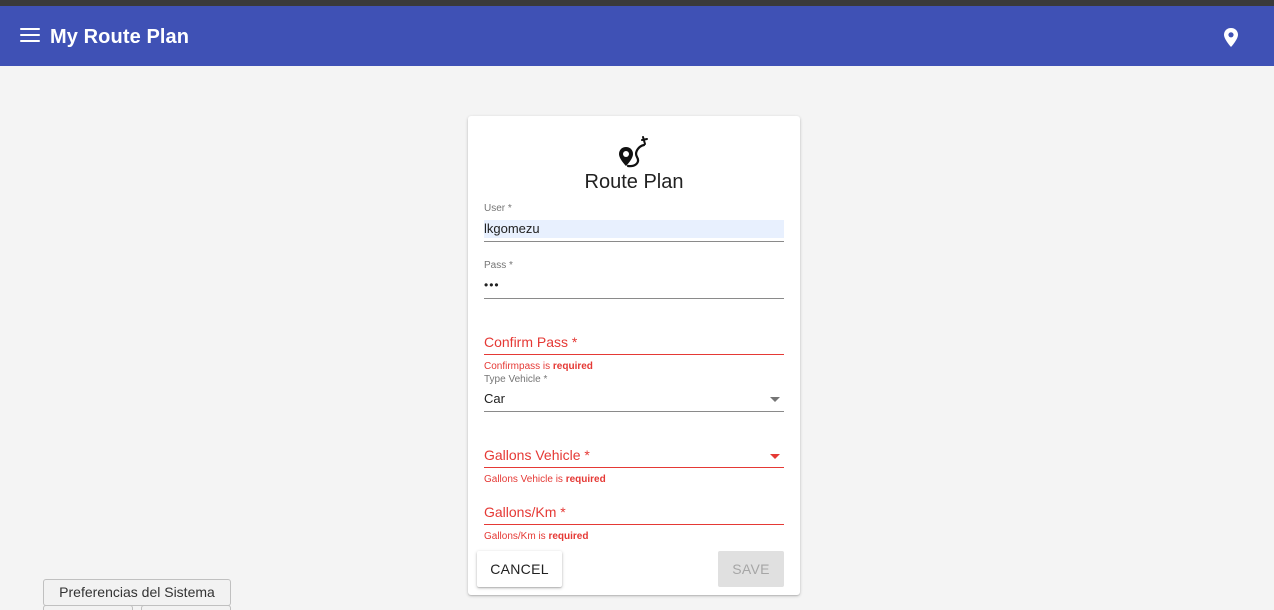 This screenshot has width=1274, height=610. Describe the element at coordinates (634, 411) in the screenshot. I see `type-vehicle-underline` at that location.